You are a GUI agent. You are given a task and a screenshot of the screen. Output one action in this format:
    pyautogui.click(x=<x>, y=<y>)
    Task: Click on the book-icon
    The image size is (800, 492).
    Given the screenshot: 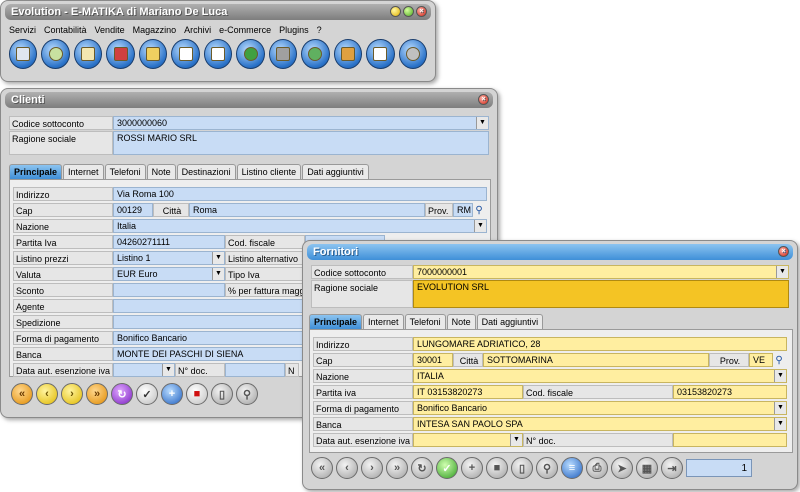 What is the action you would take?
    pyautogui.click(x=120, y=54)
    